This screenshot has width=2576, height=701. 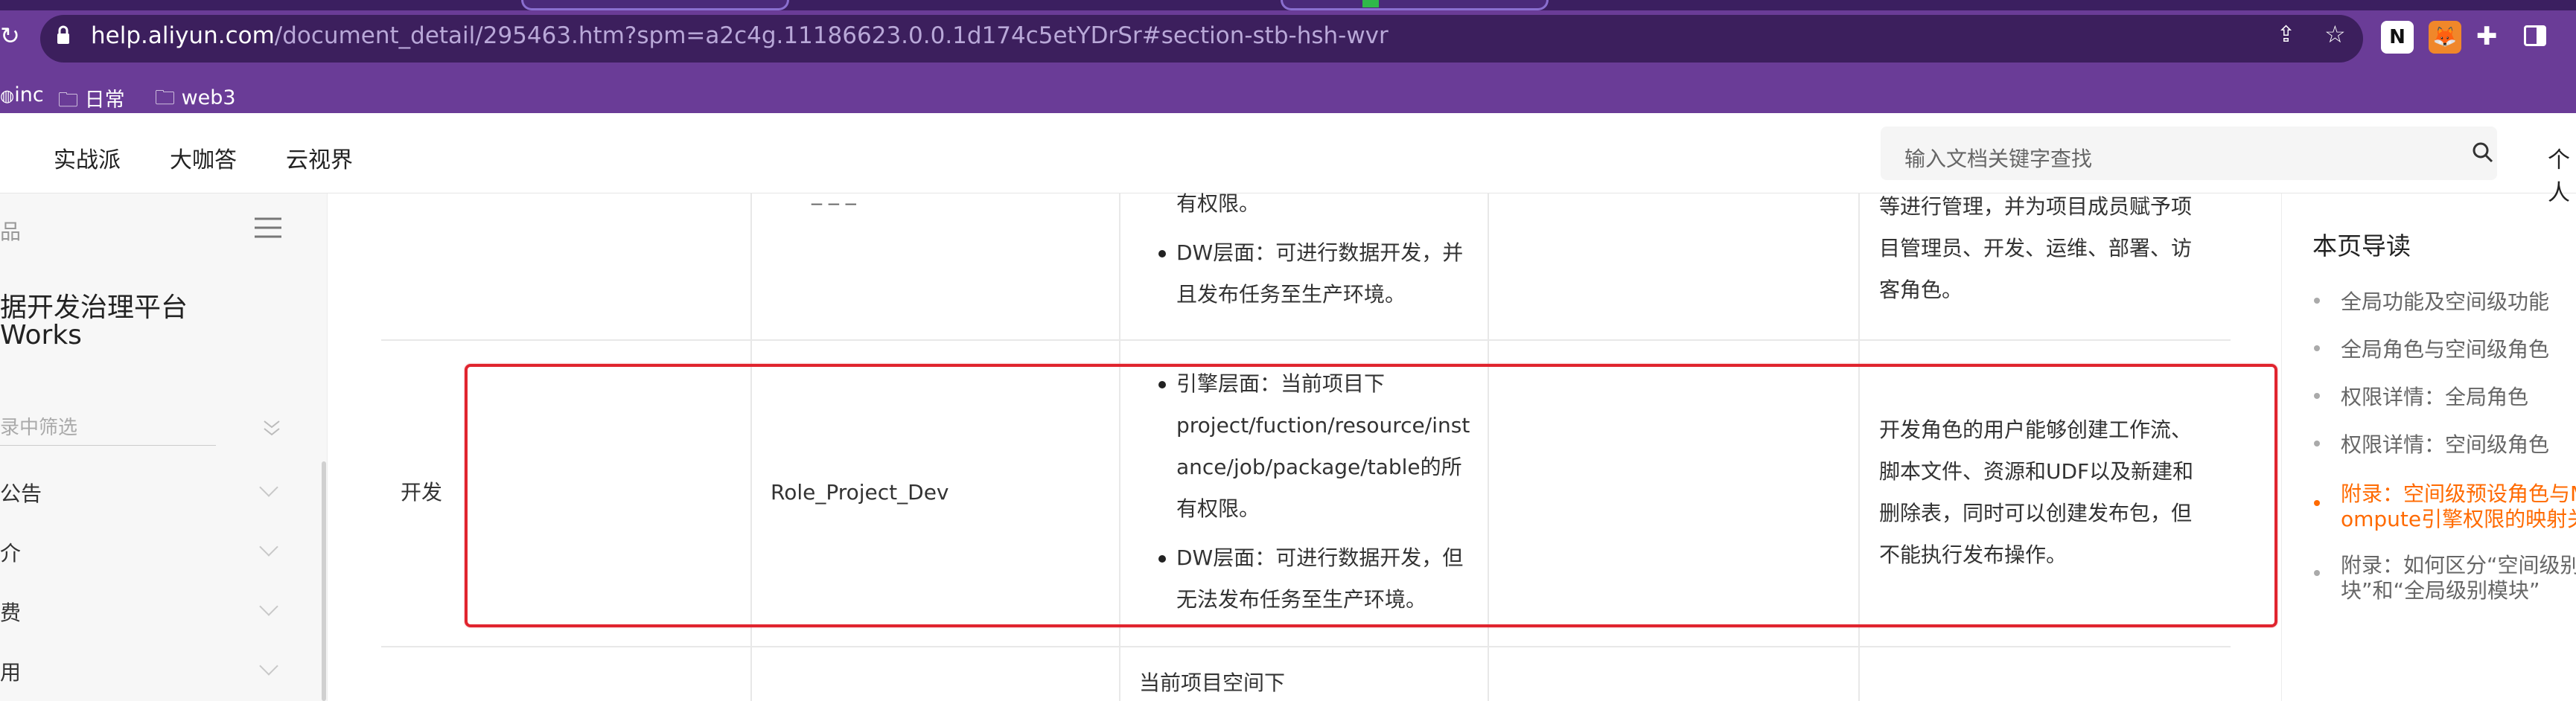 What do you see at coordinates (834, 193) in the screenshot?
I see `table-cell-partial: _ _ _` at bounding box center [834, 193].